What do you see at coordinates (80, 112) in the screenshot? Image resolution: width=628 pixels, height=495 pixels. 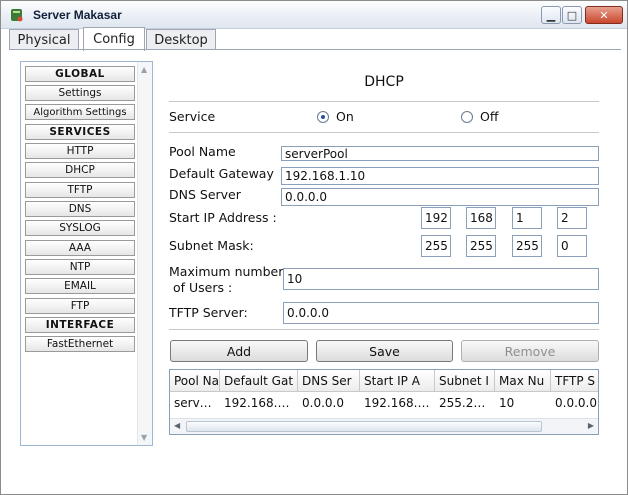 I see `sidebar-item-algorithm-settings: Algorithm Settings` at bounding box center [80, 112].